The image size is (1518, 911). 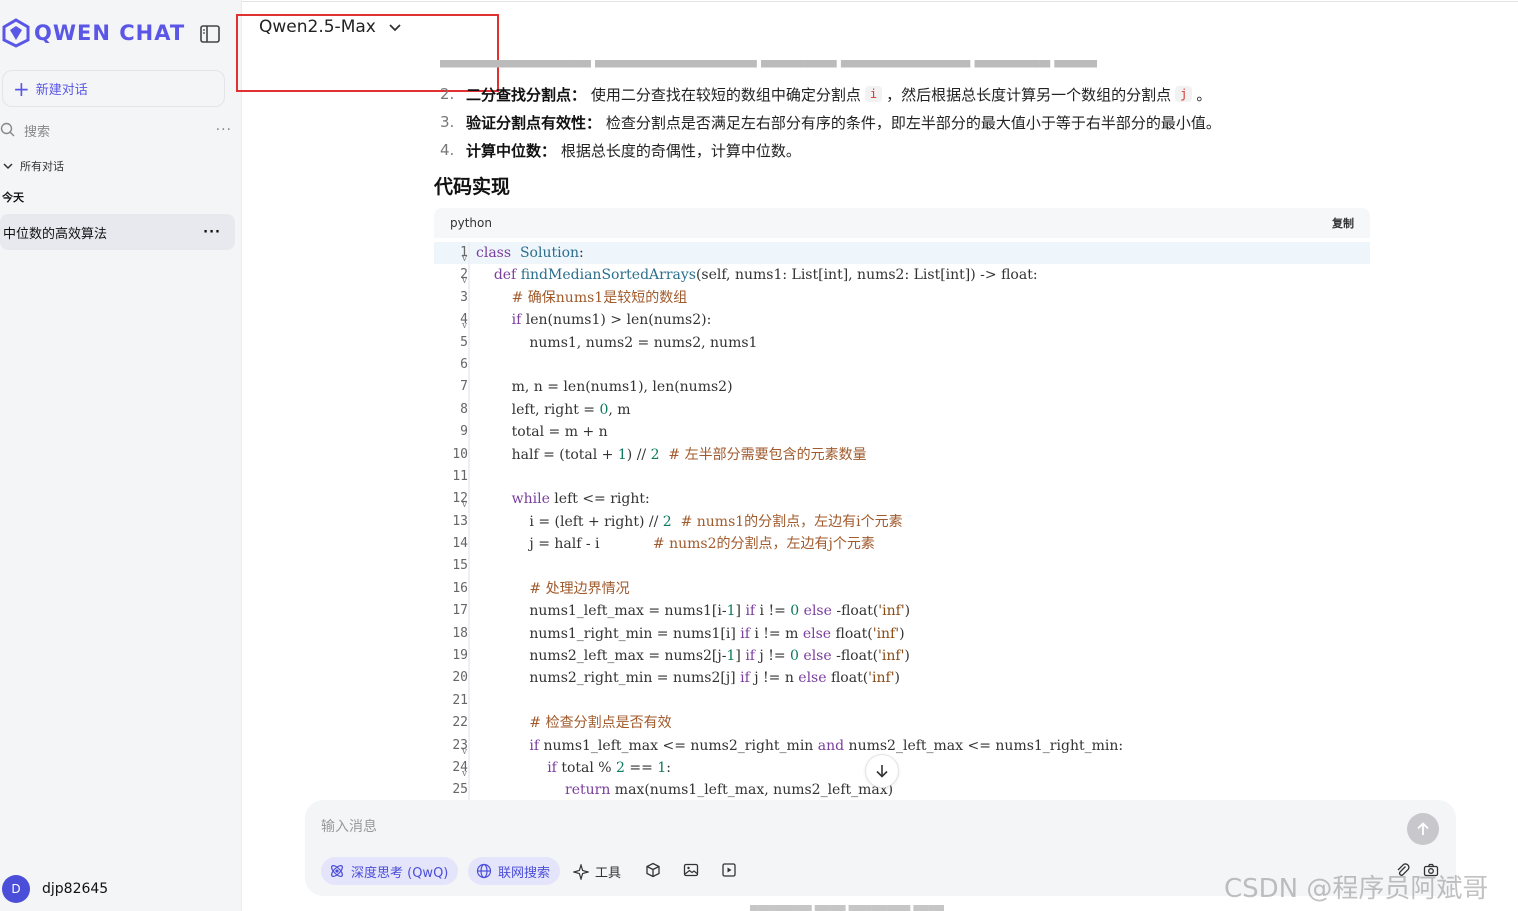 What do you see at coordinates (902, 544) in the screenshot?
I see `code-line: 14 j = half - i # nums2的分割点，左边有j个元素` at bounding box center [902, 544].